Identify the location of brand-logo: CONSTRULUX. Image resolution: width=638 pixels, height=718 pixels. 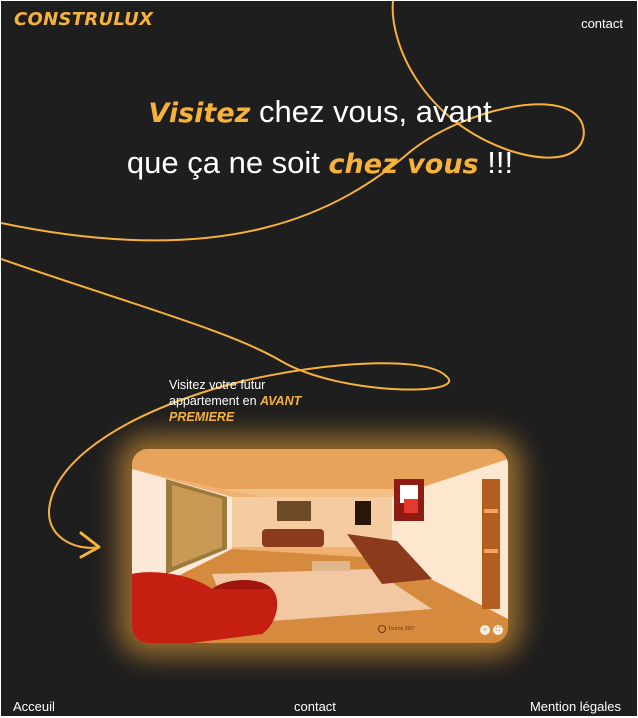
(83, 19).